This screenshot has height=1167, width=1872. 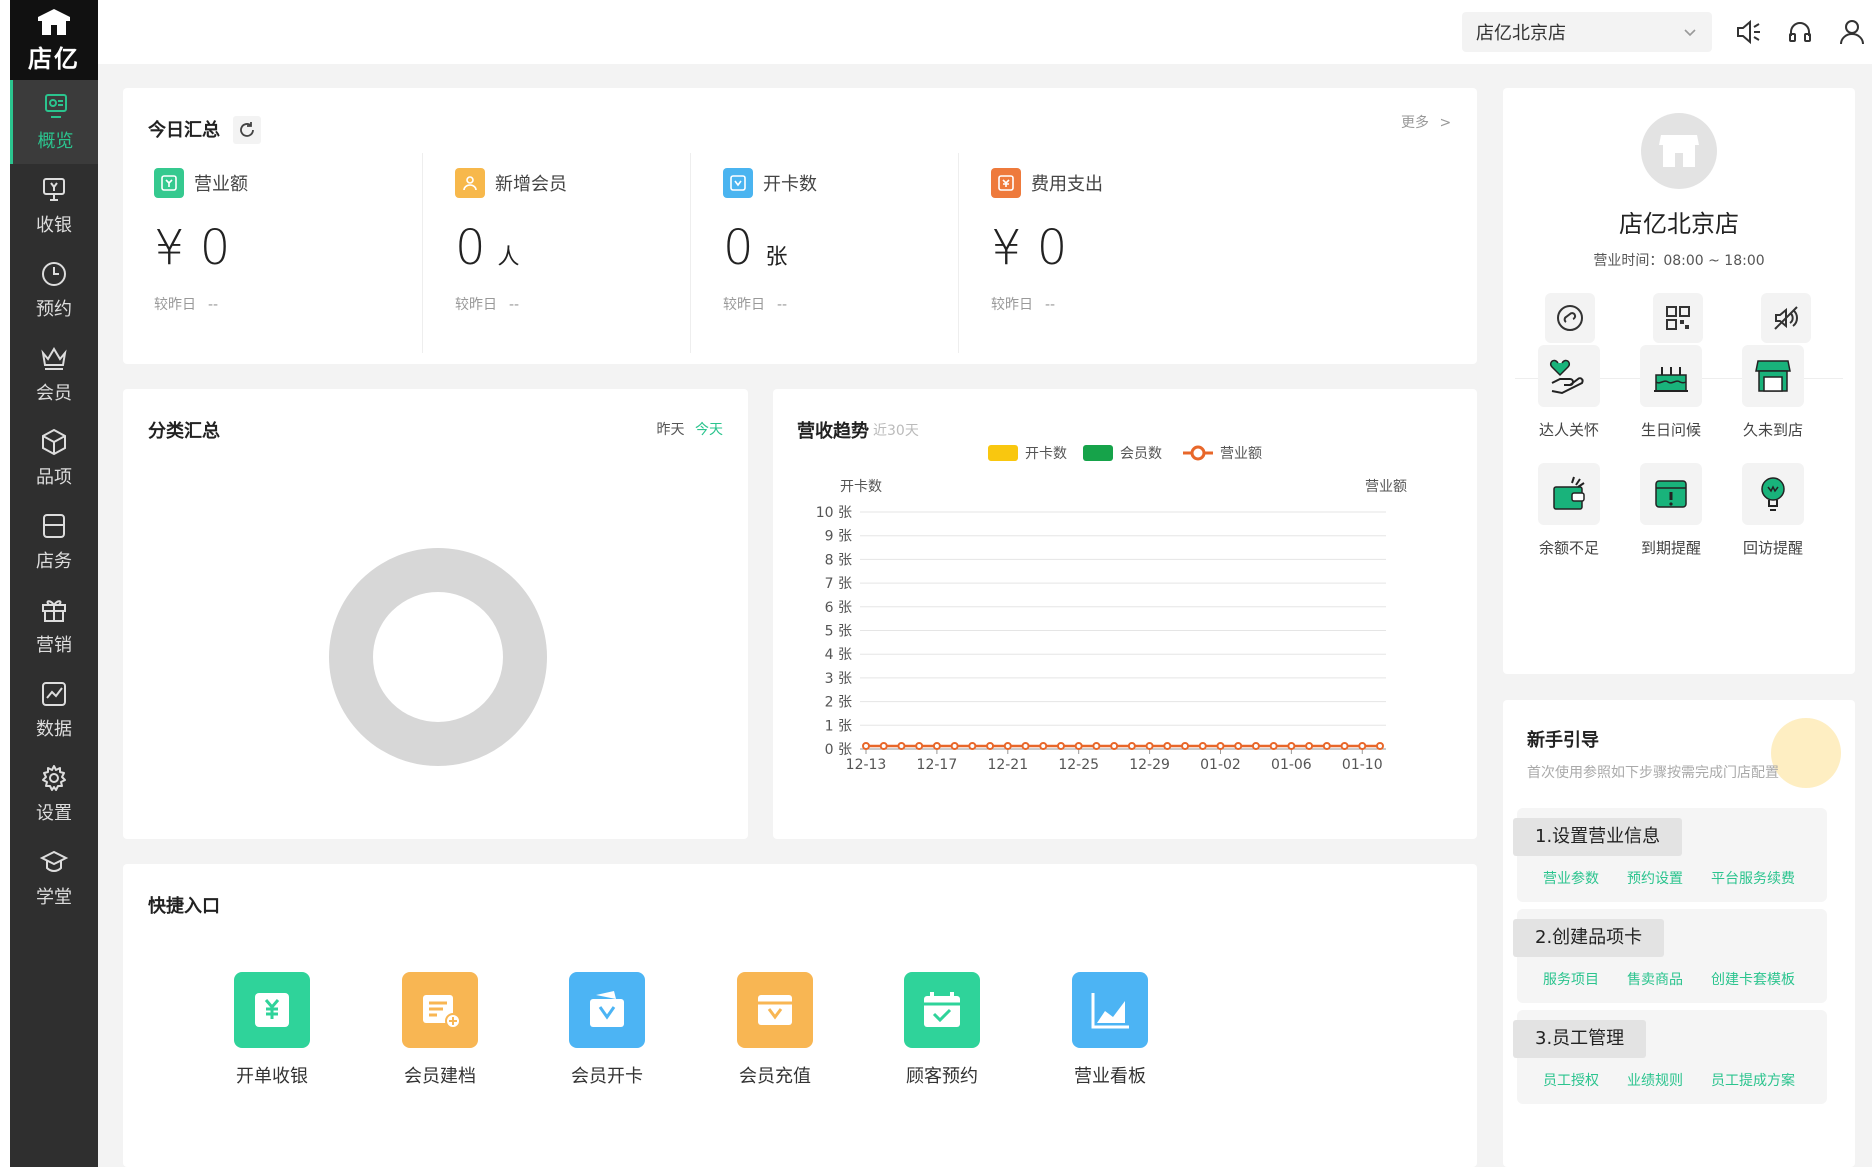 What do you see at coordinates (1800, 32) in the screenshot?
I see `headset-icon` at bounding box center [1800, 32].